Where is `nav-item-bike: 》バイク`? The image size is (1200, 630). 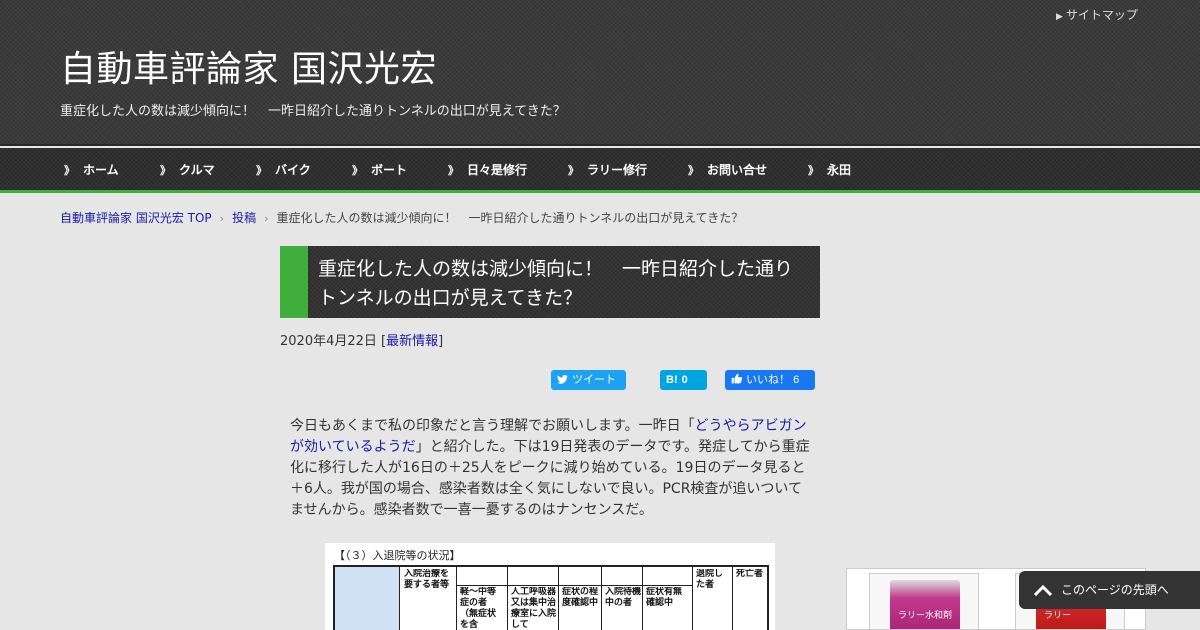
nav-item-bike: 》バイク is located at coordinates (283, 170).